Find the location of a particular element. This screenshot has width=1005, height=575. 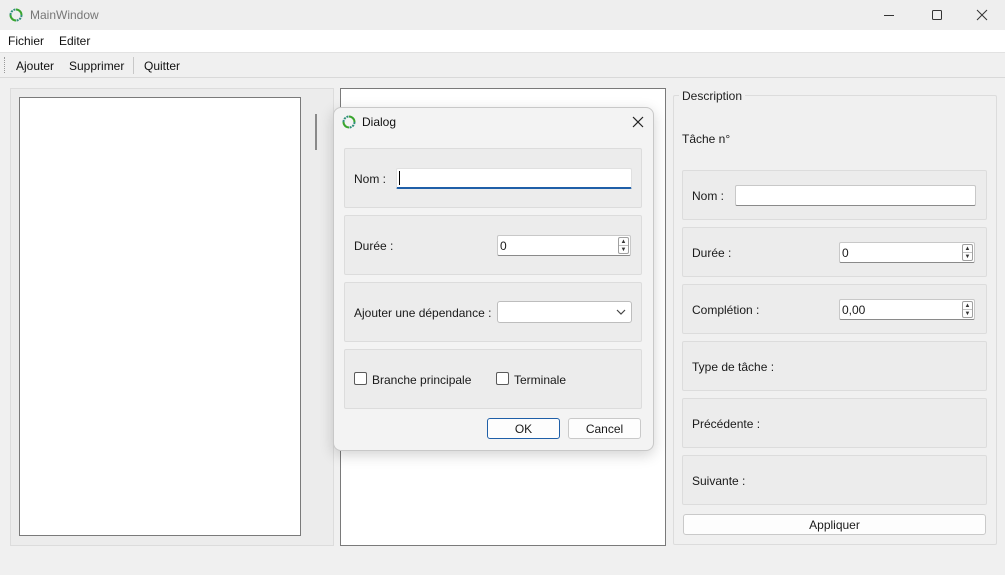

terminale-label: Terminale is located at coordinates (540, 380).